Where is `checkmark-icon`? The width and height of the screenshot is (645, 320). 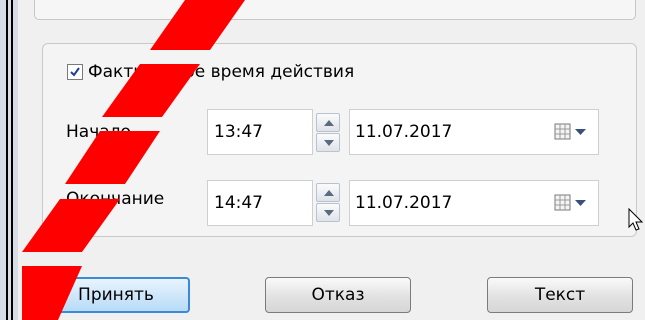
checkmark-icon is located at coordinates (75, 72).